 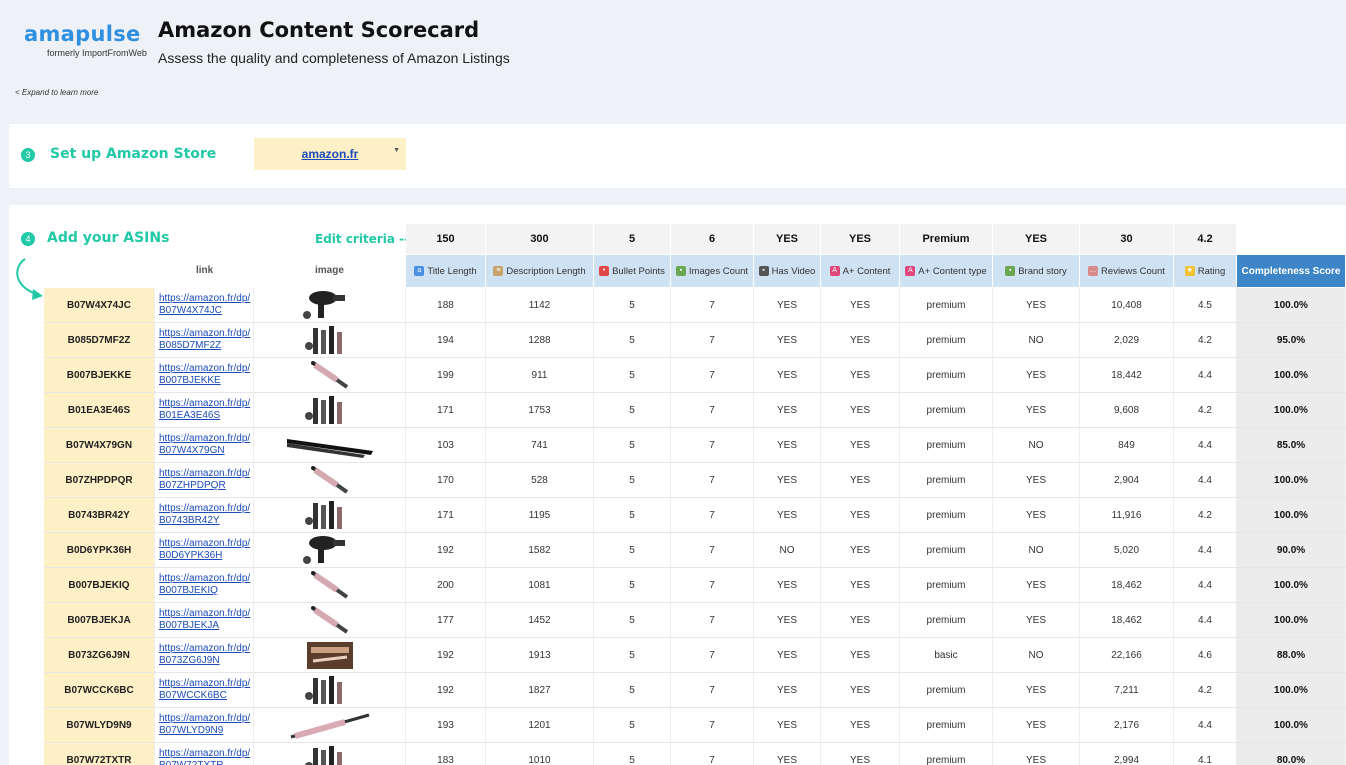 What do you see at coordinates (860, 239) in the screenshot?
I see `criteria-value-5: YES` at bounding box center [860, 239].